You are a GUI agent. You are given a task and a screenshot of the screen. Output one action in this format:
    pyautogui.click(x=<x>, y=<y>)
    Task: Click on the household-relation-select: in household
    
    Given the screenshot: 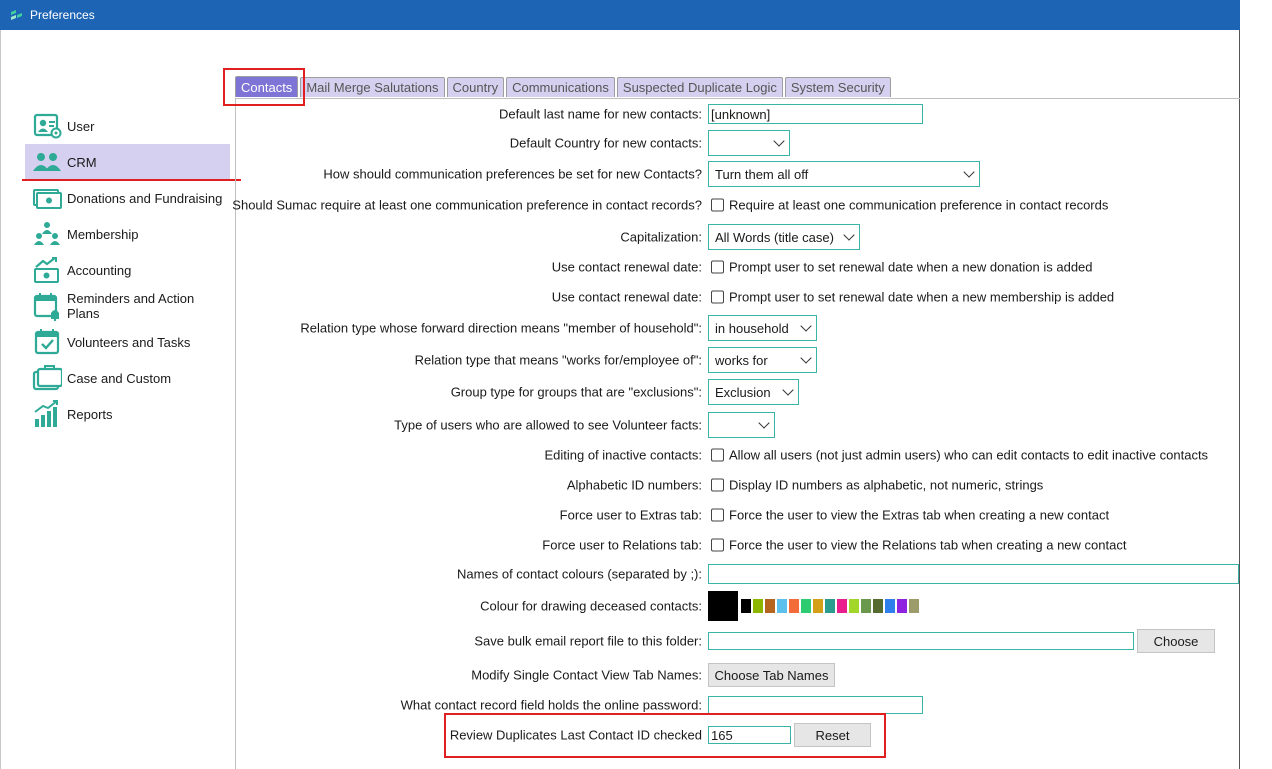 What is the action you would take?
    pyautogui.click(x=762, y=328)
    